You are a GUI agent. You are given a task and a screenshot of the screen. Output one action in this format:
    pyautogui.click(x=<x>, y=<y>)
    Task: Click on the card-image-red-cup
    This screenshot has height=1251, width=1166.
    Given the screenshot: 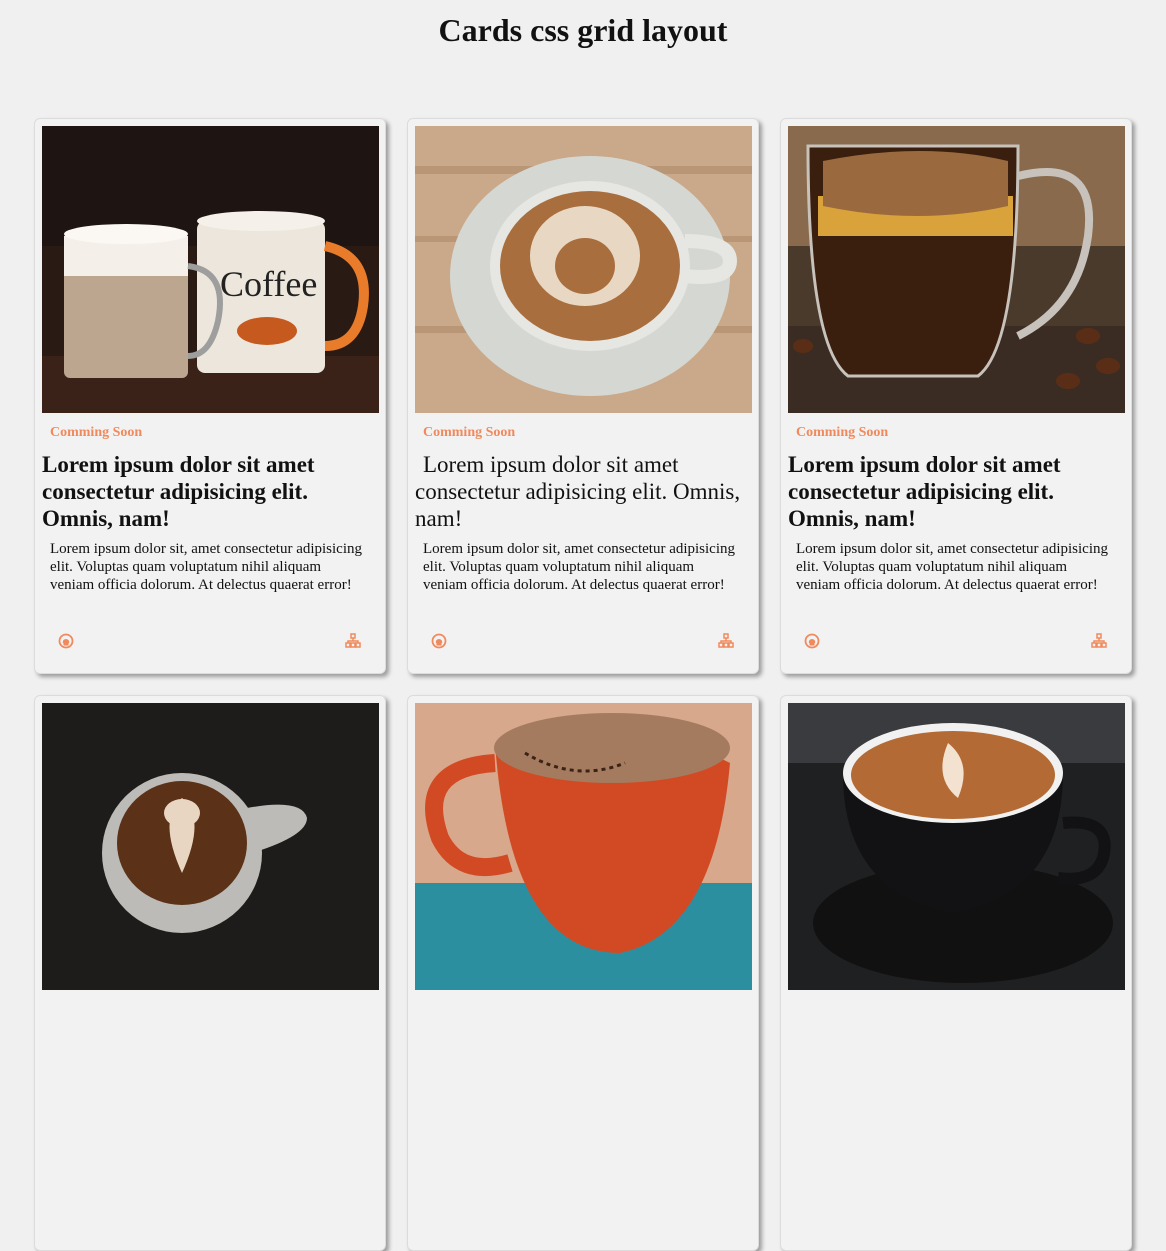 What is the action you would take?
    pyautogui.click(x=583, y=846)
    